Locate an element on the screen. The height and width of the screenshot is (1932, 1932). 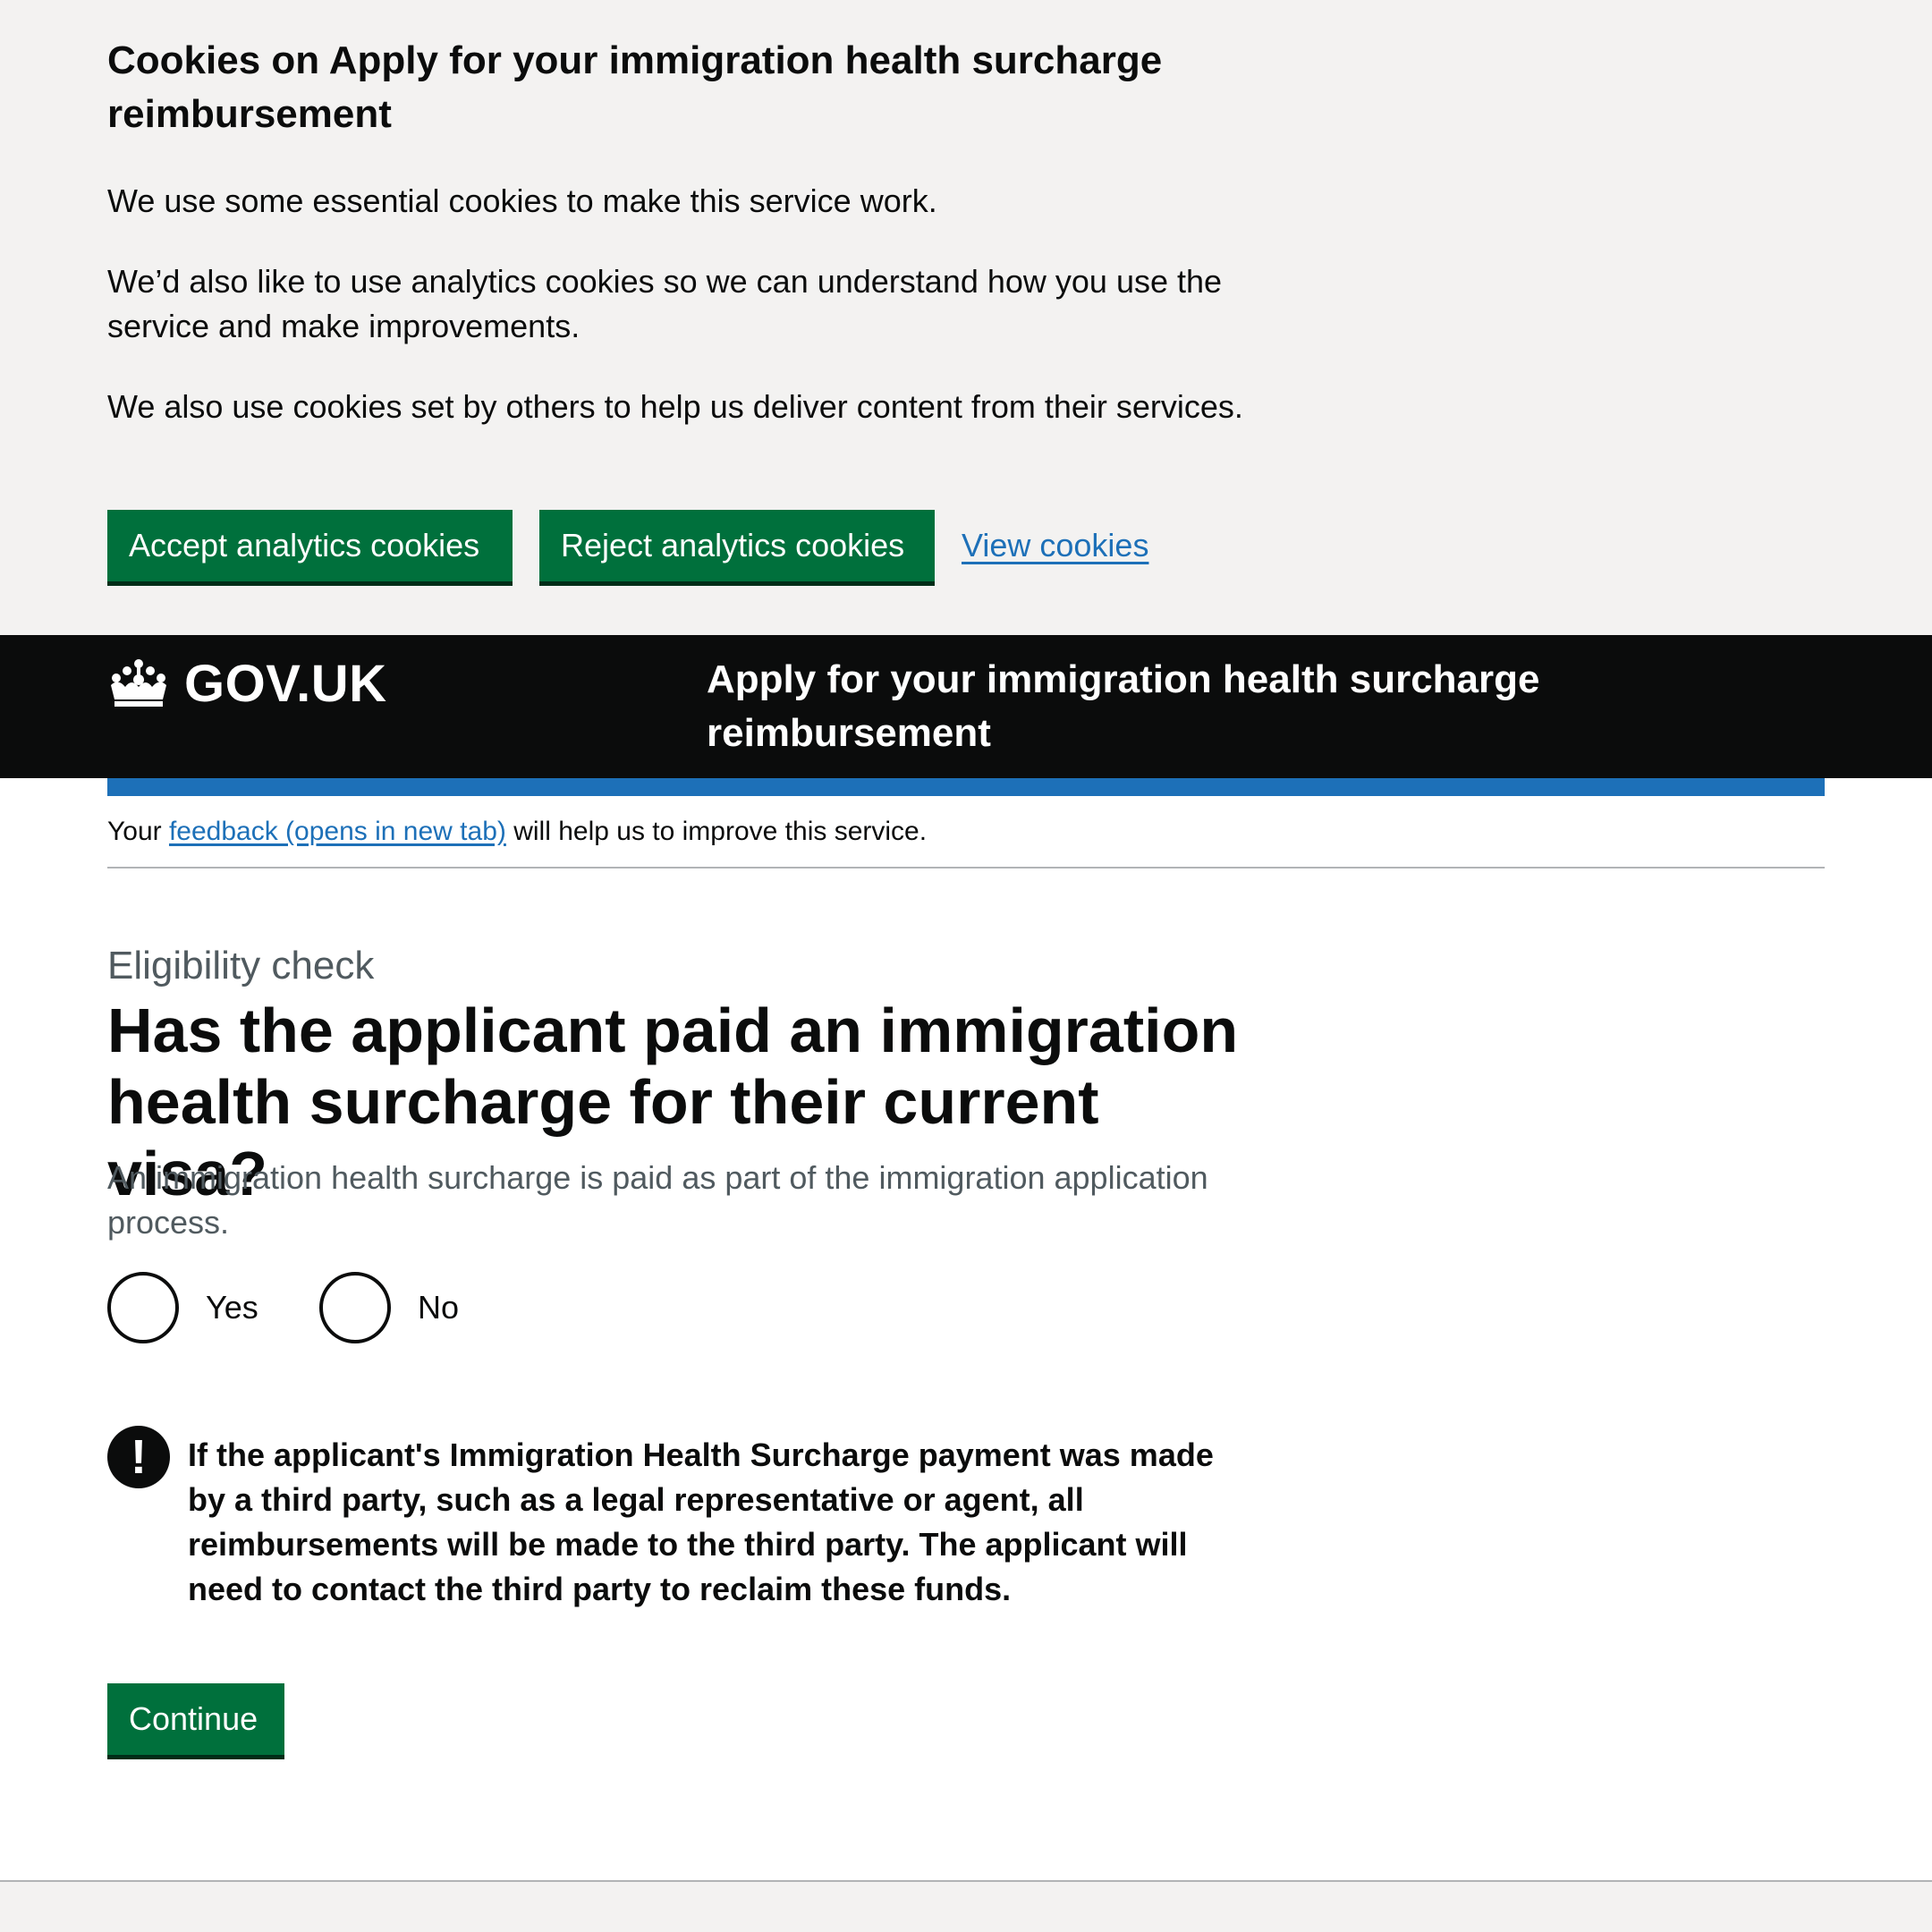
feedback-prefix: Your is located at coordinates (134, 831).